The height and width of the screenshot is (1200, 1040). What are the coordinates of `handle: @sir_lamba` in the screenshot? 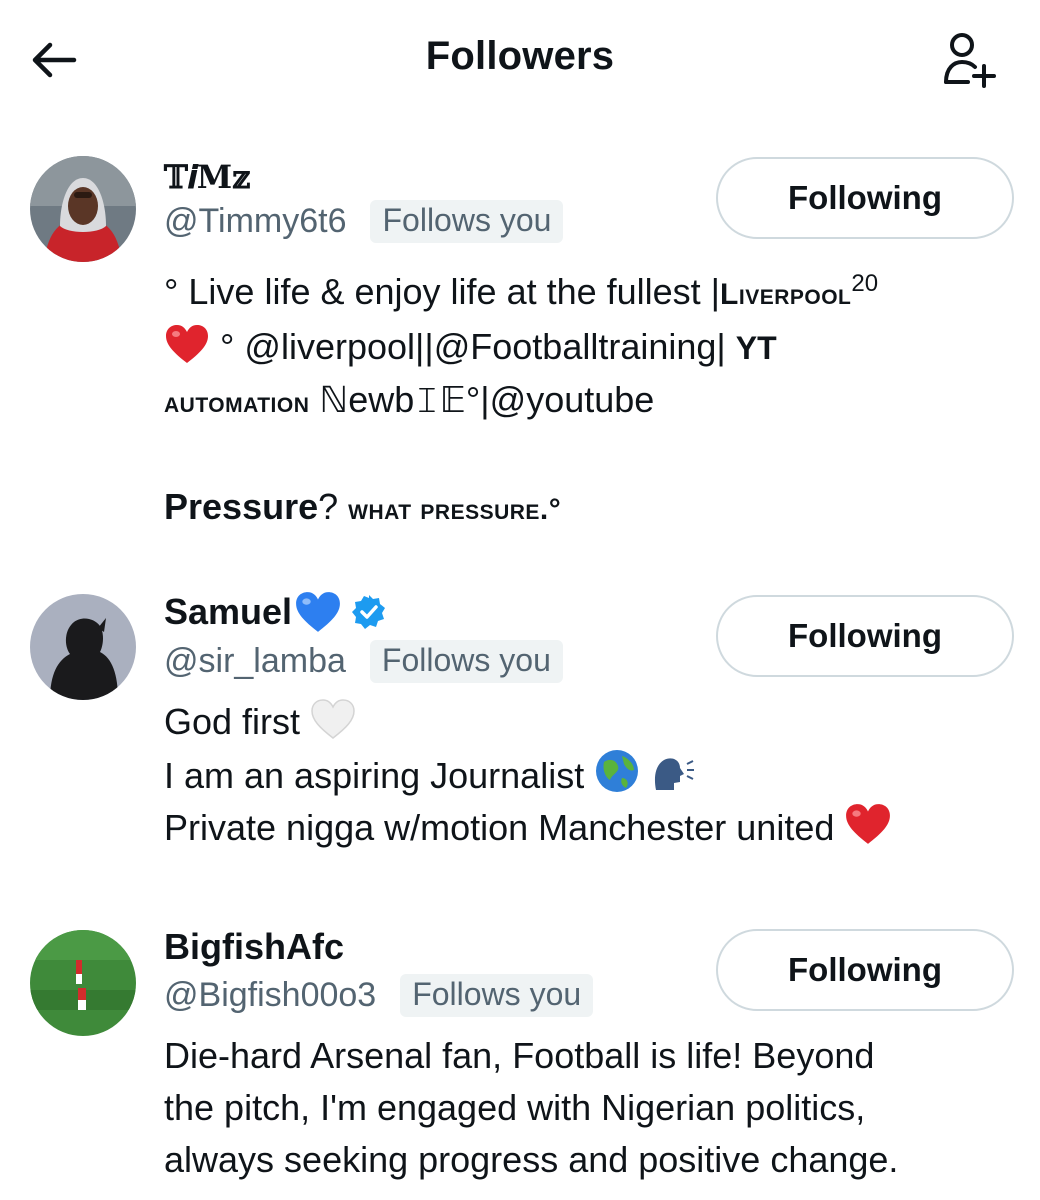 It's located at (255, 661).